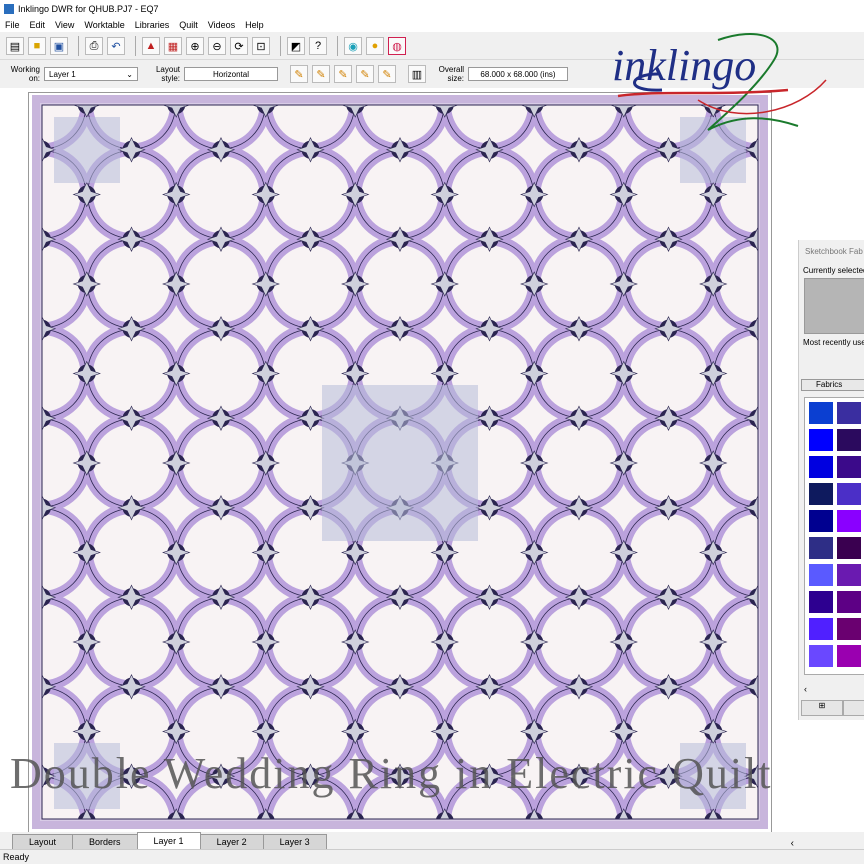 This screenshot has width=864, height=864. Describe the element at coordinates (822, 708) in the screenshot. I see `grid-view-button: ⊞` at that location.